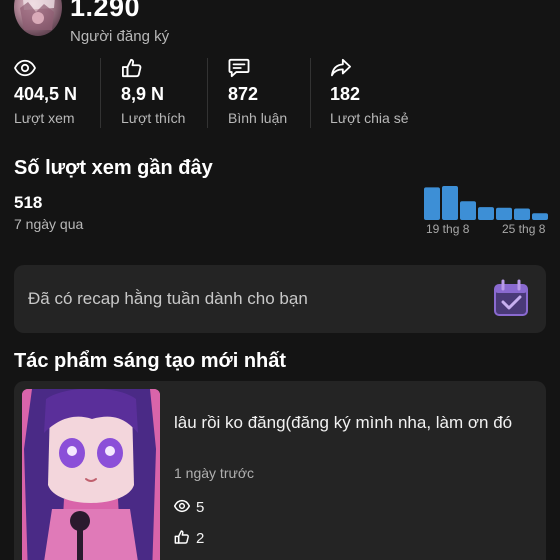 Image resolution: width=560 pixels, height=560 pixels. Describe the element at coordinates (91, 474) in the screenshot. I see `video-thumbnail` at that location.